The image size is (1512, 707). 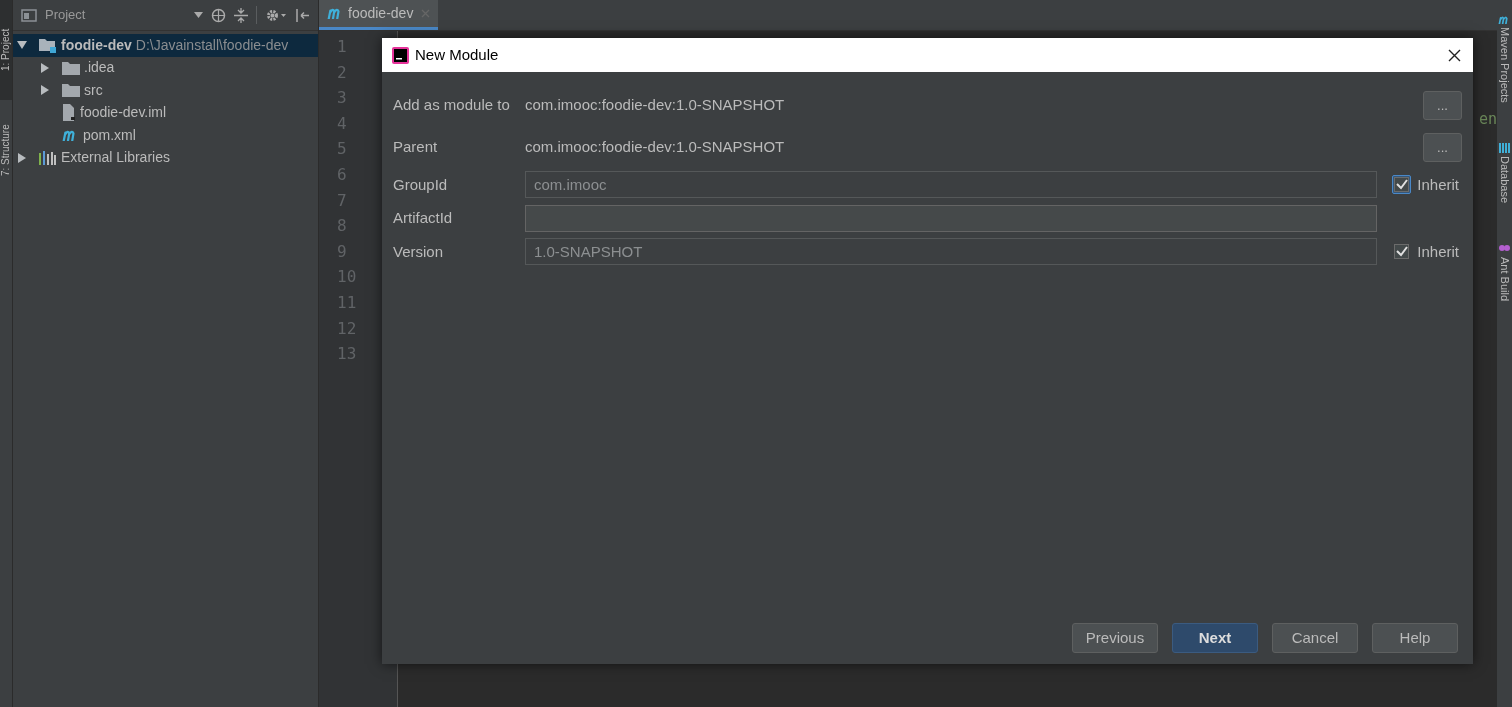 I want to click on item-label: .idea, so click(x=99, y=68).